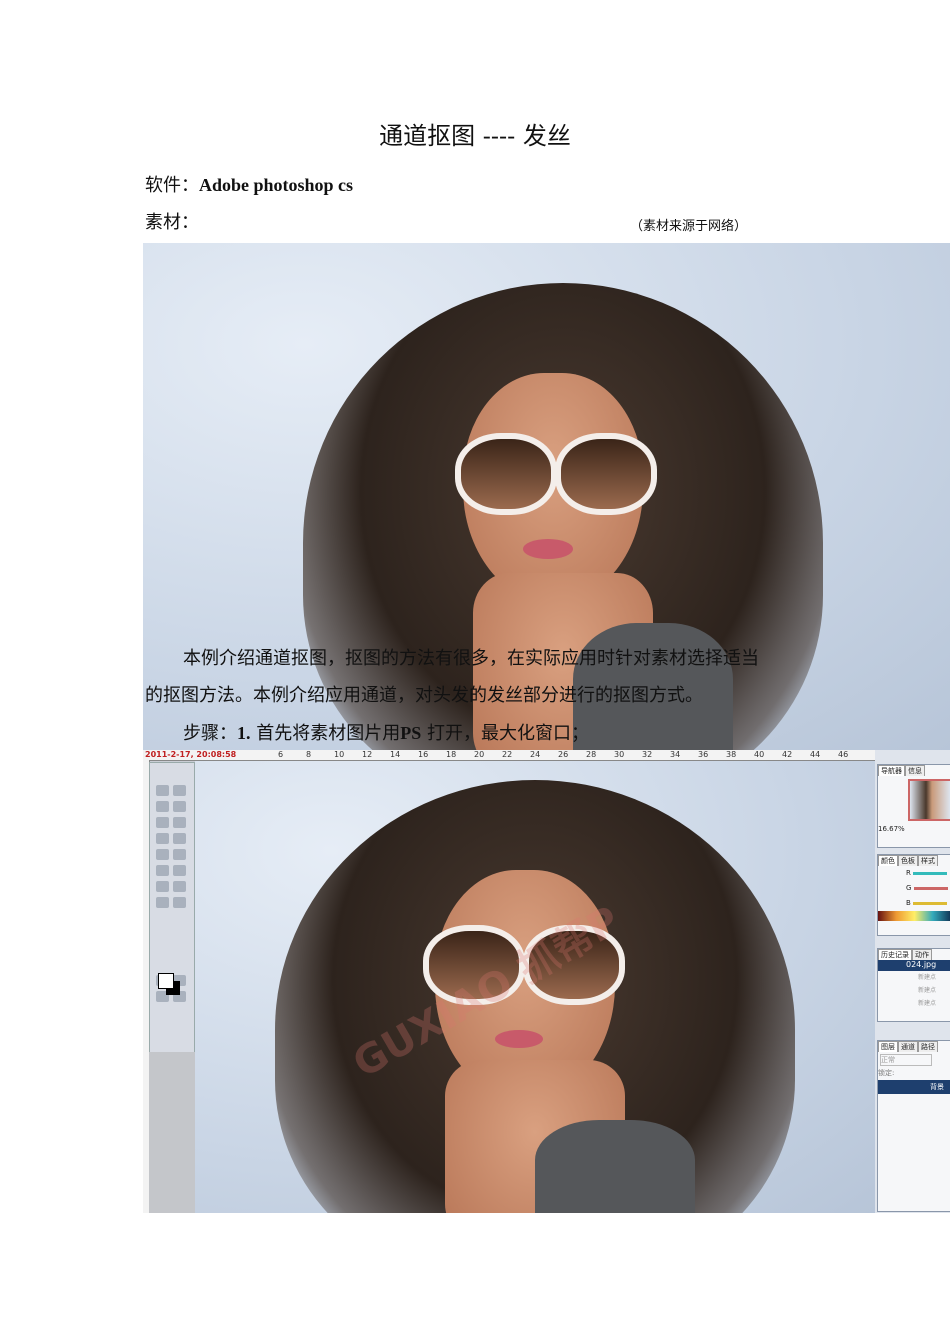 The width and height of the screenshot is (950, 1344). What do you see at coordinates (787, 754) in the screenshot?
I see `ruler-tick: 42` at bounding box center [787, 754].